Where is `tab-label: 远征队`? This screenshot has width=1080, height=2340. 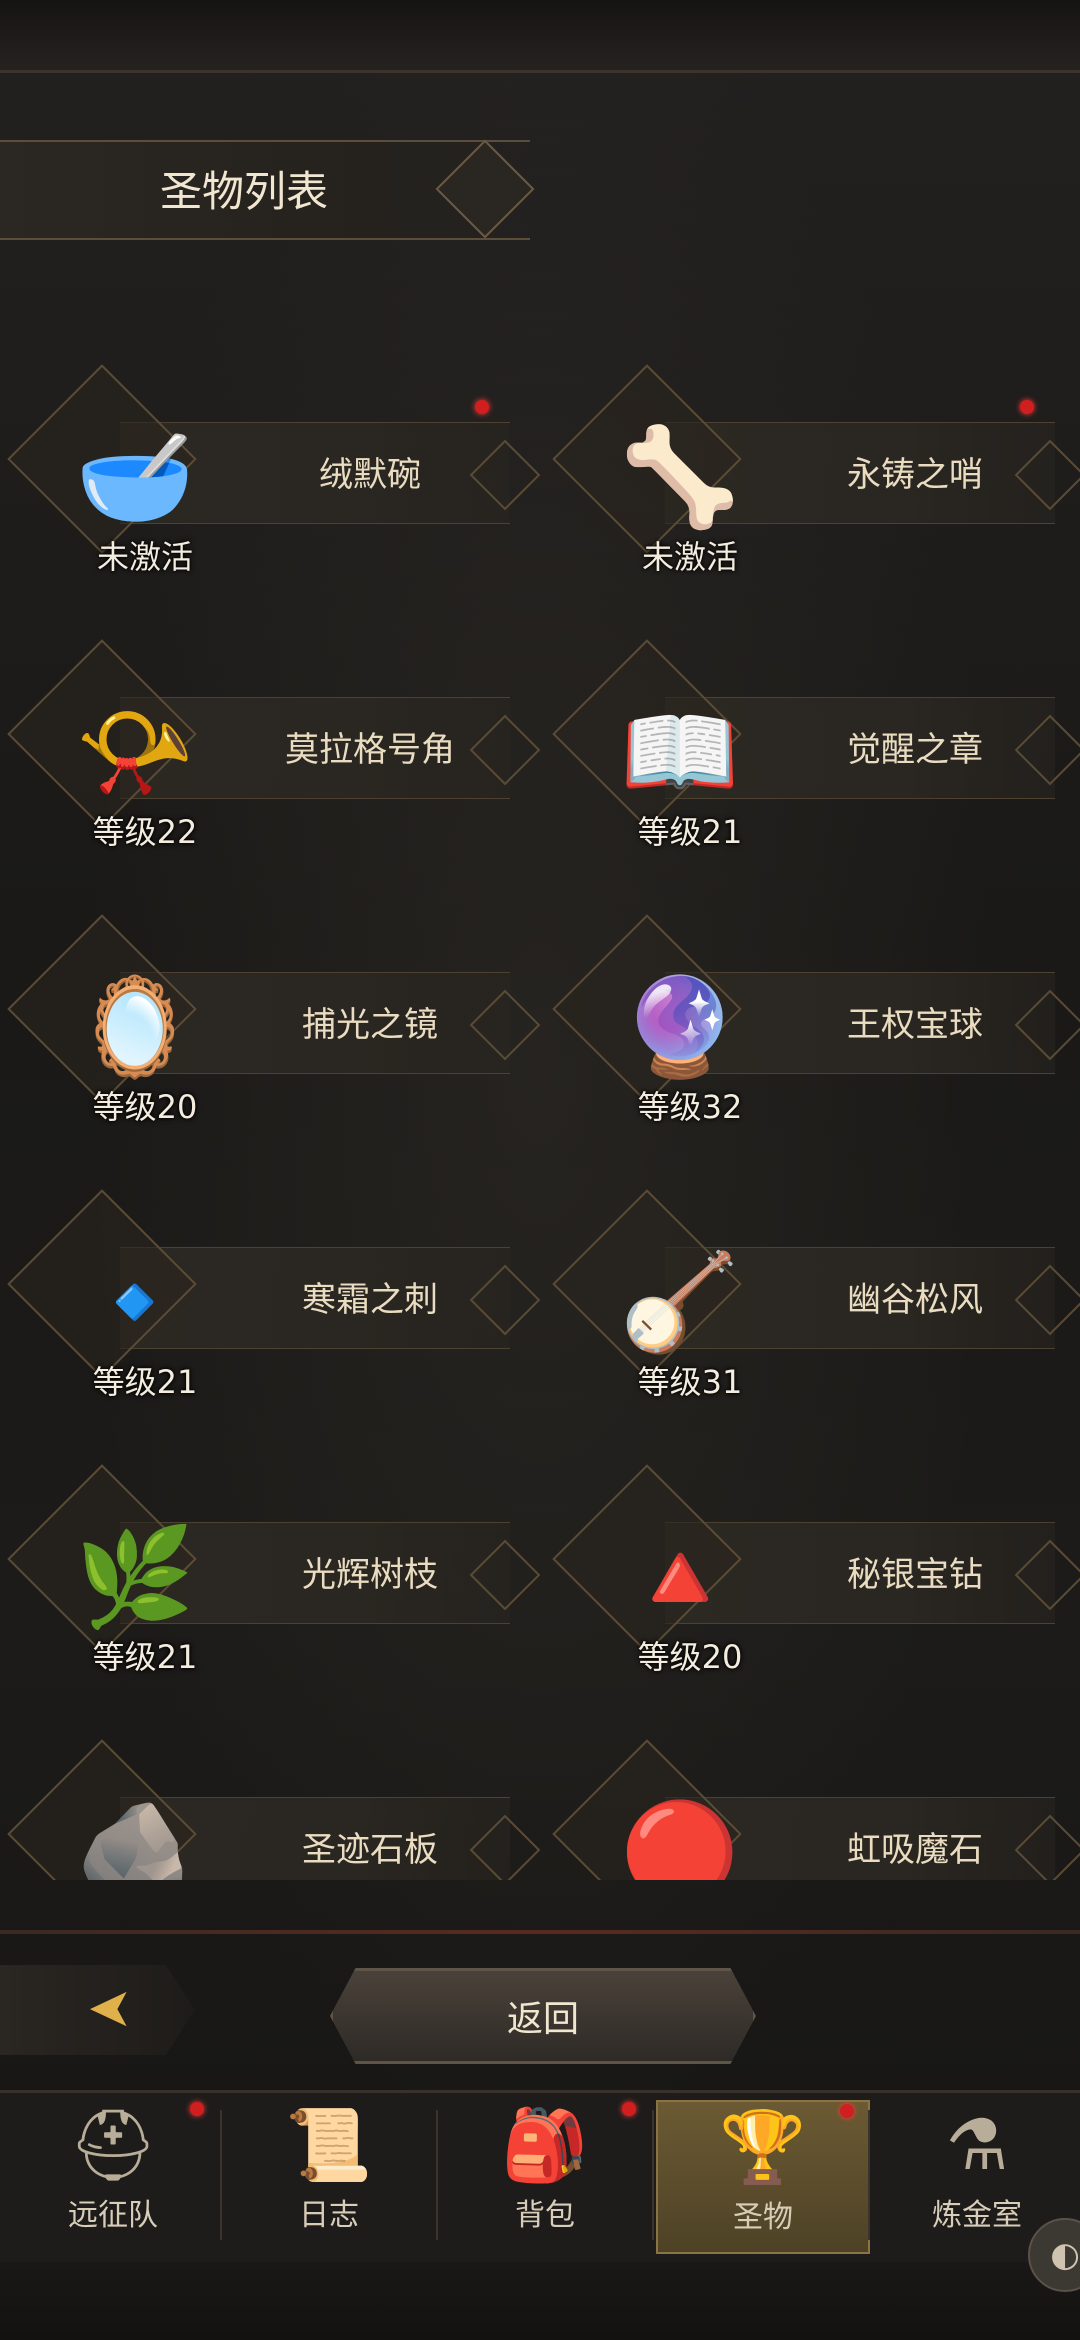
tab-label: 远征队 is located at coordinates (113, 2215).